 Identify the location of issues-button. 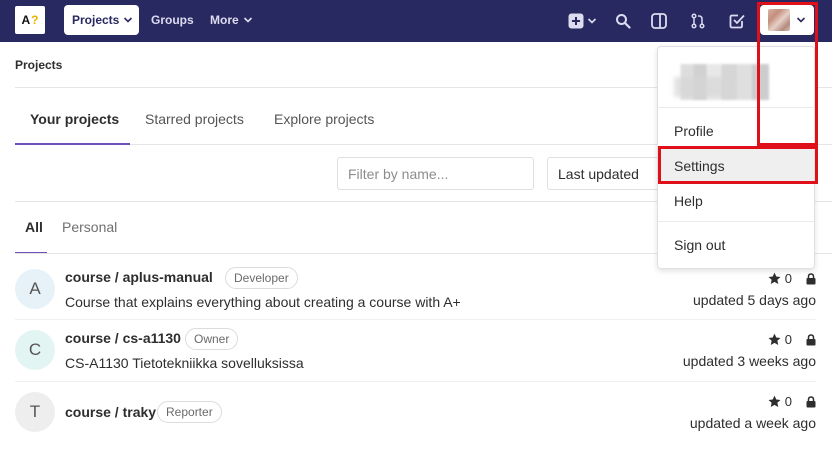
(659, 21).